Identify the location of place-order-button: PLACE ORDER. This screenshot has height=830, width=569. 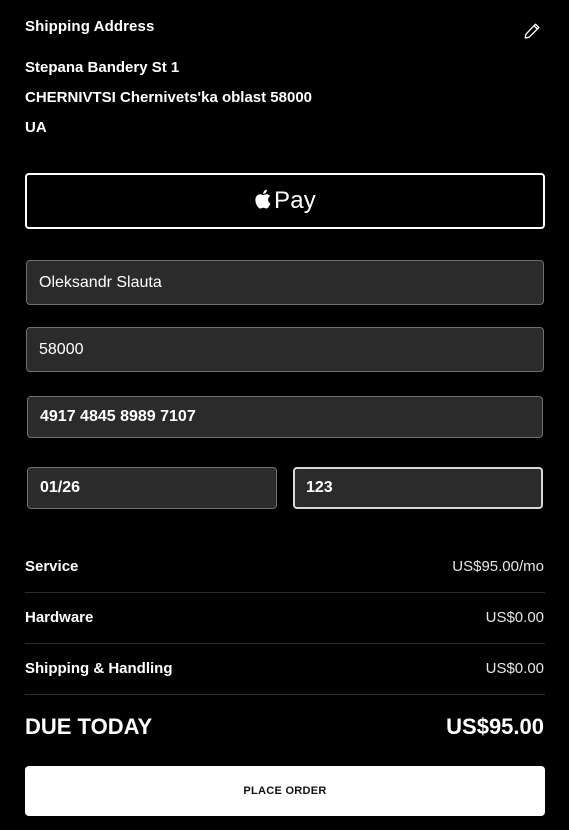
(285, 791).